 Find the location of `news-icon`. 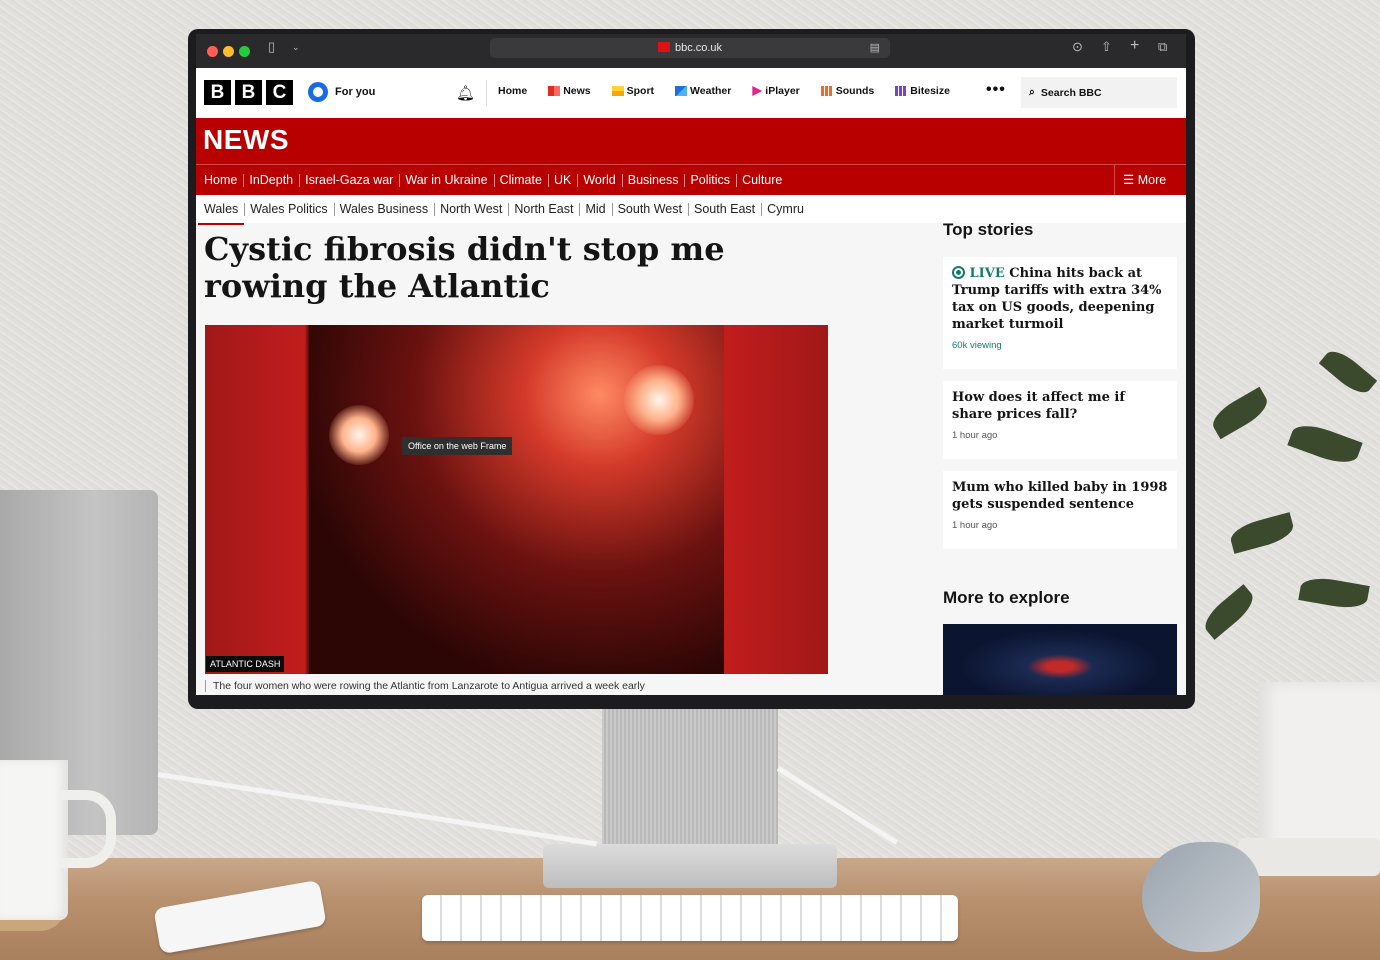

news-icon is located at coordinates (554, 91).